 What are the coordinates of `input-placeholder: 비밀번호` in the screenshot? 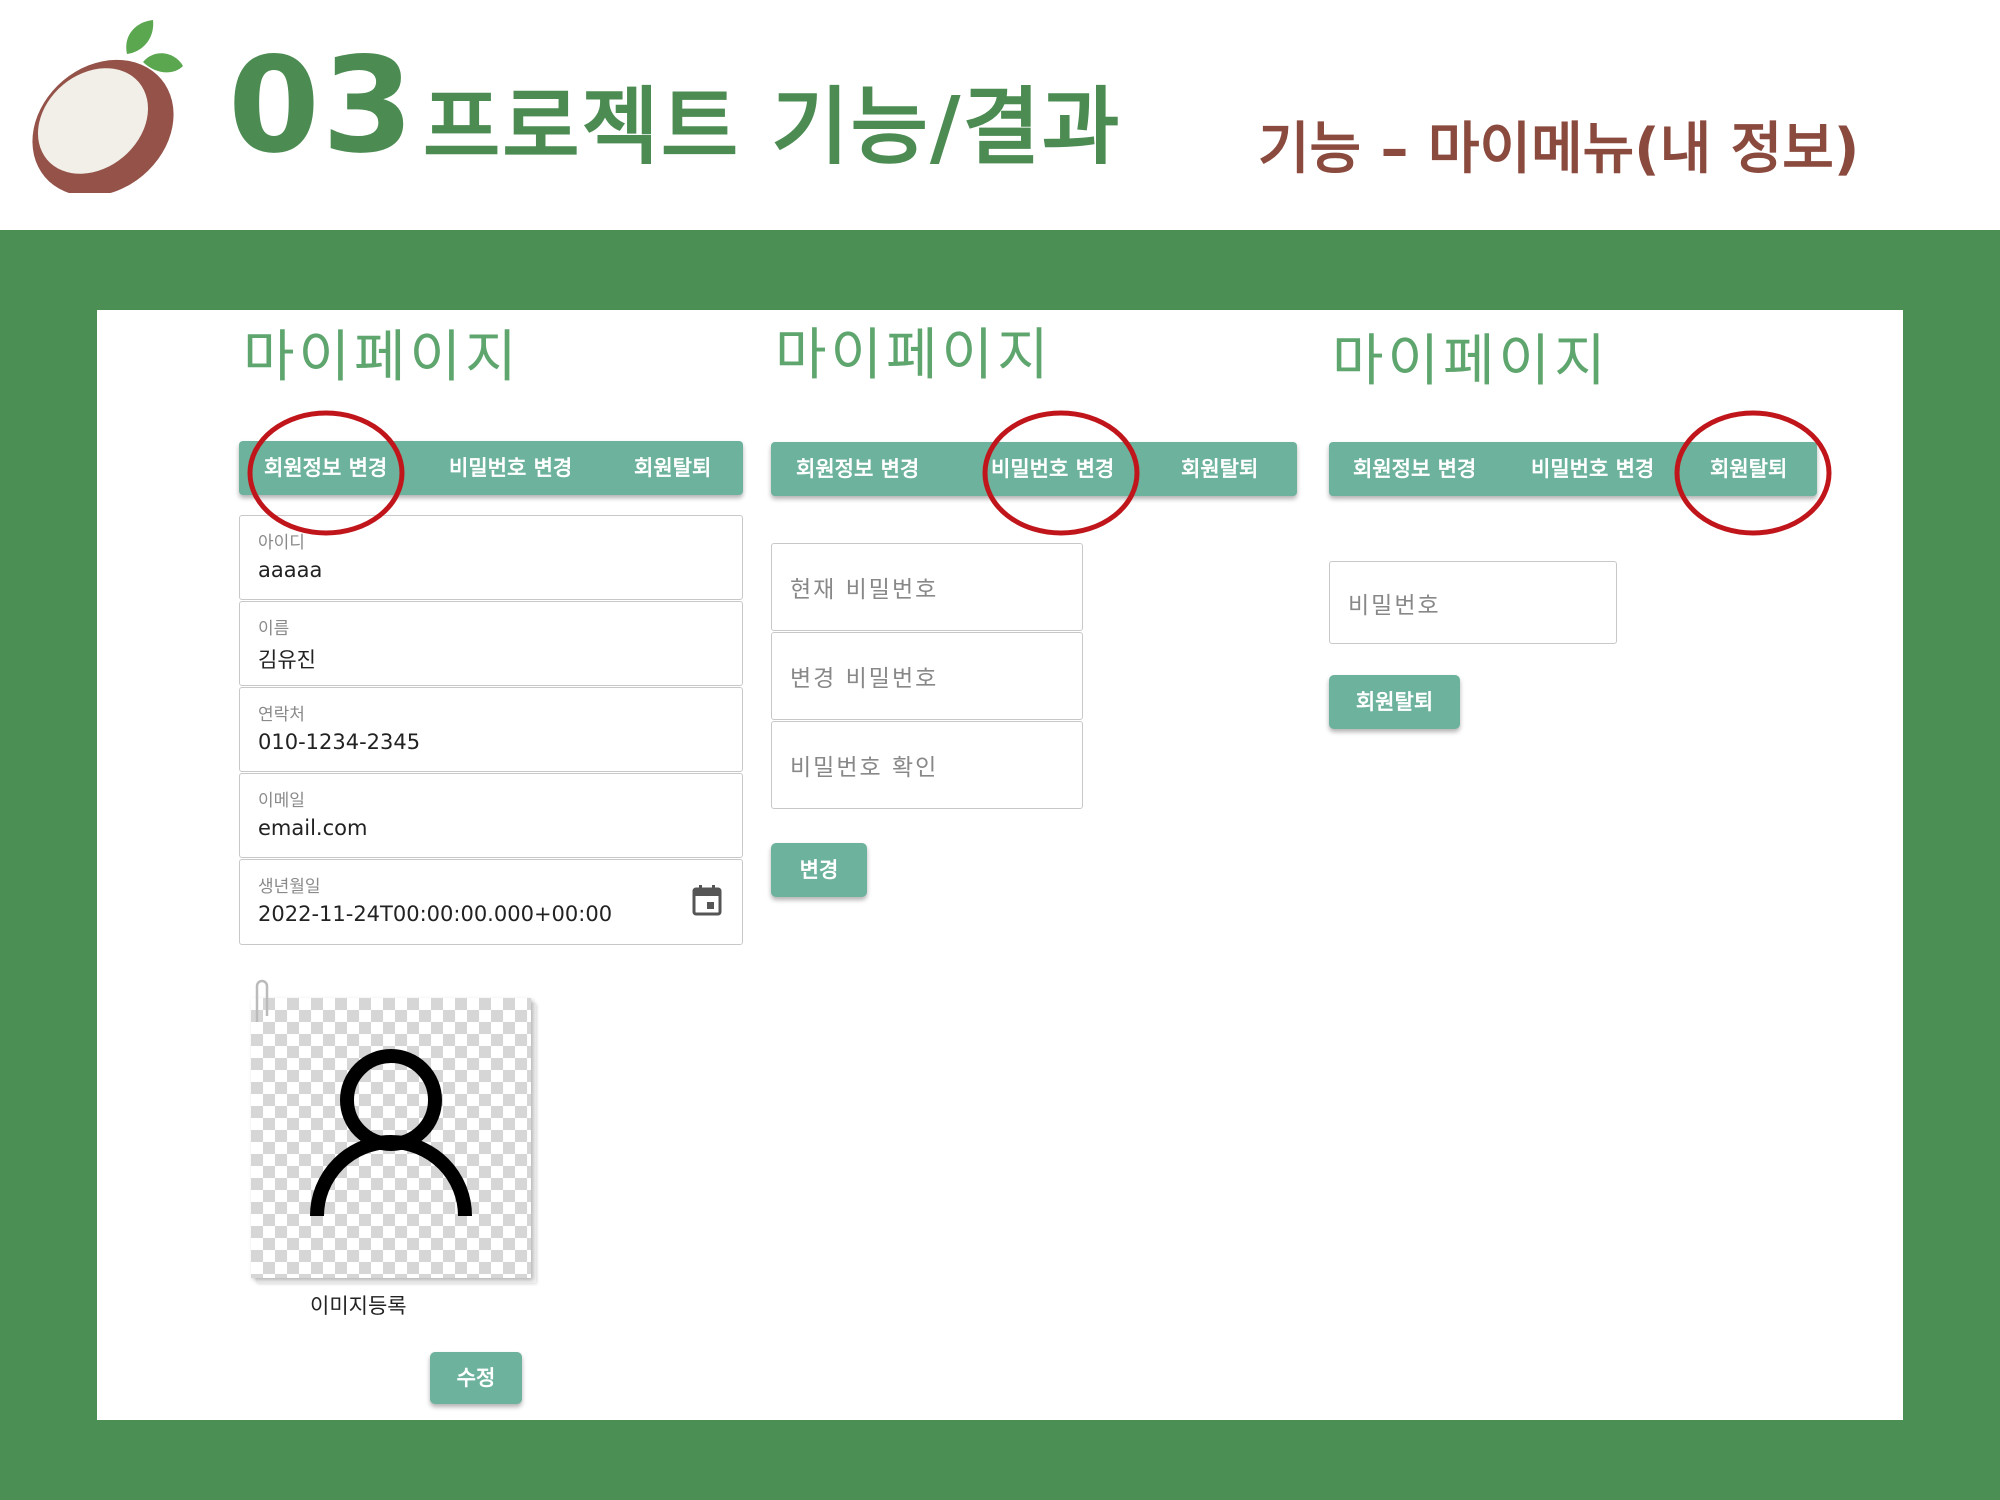 It's located at (1394, 605).